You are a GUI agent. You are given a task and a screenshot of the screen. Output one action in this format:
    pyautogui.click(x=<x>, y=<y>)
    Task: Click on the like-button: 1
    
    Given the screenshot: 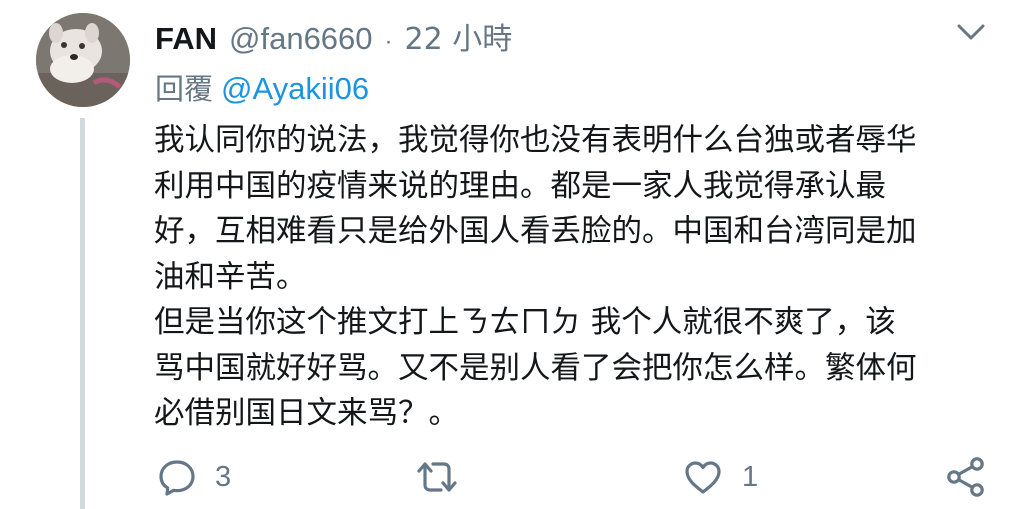 What is the action you would take?
    pyautogui.click(x=720, y=477)
    